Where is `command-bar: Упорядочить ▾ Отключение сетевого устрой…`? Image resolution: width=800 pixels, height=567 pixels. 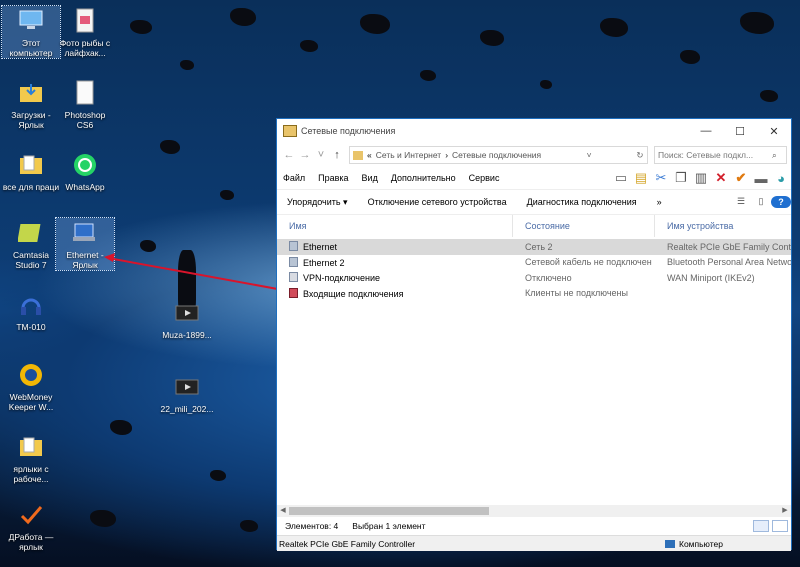
command-bar: Упорядочить ▾ Отключение сетевого устрой… is located at coordinates (534, 202).